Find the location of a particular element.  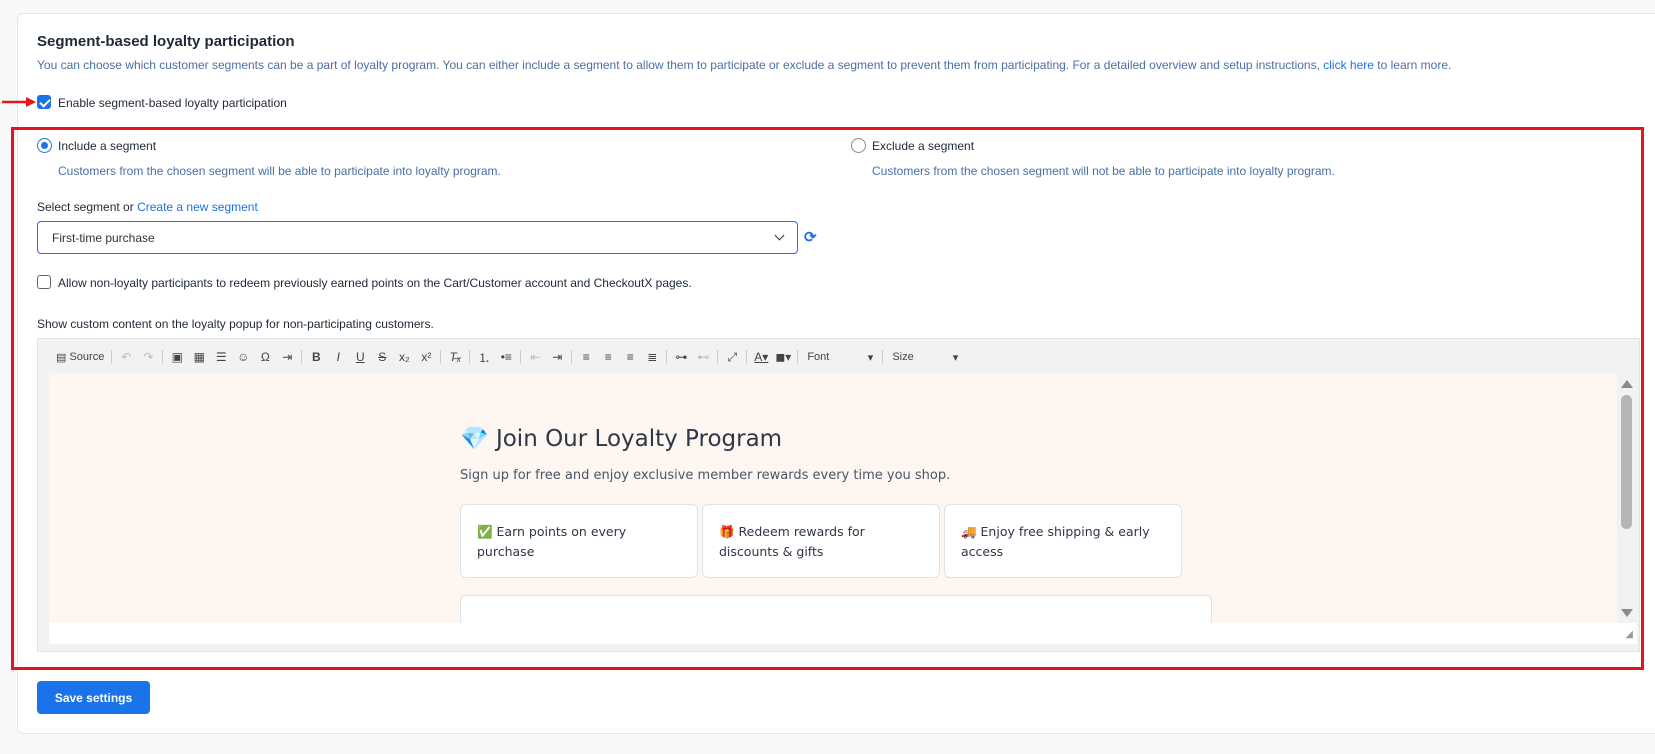

enable-segment-checkbox is located at coordinates (44, 102).